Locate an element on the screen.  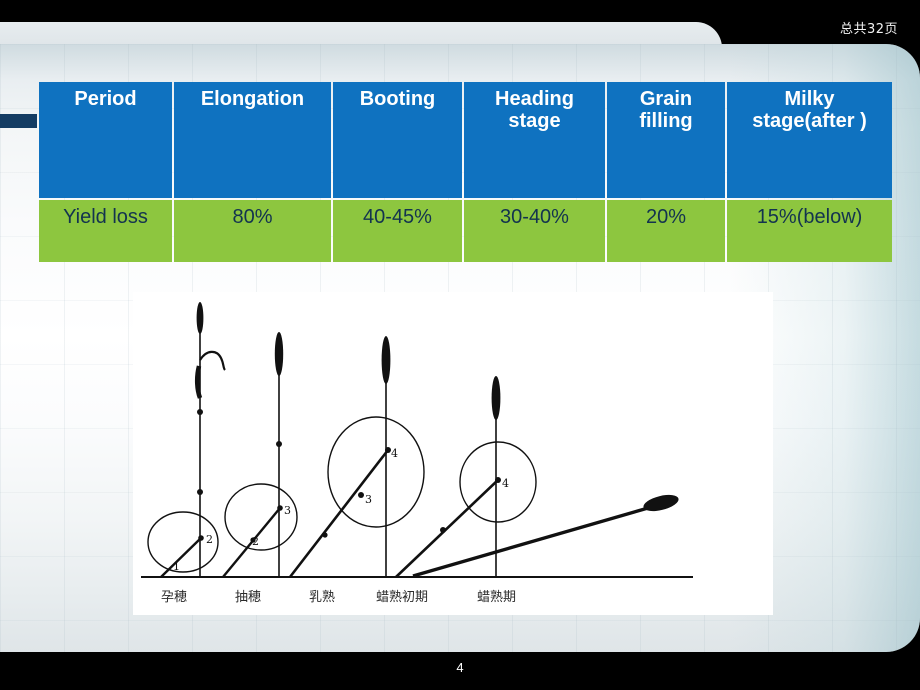
plant-waxy-ripe is located at coordinates (545, 536).